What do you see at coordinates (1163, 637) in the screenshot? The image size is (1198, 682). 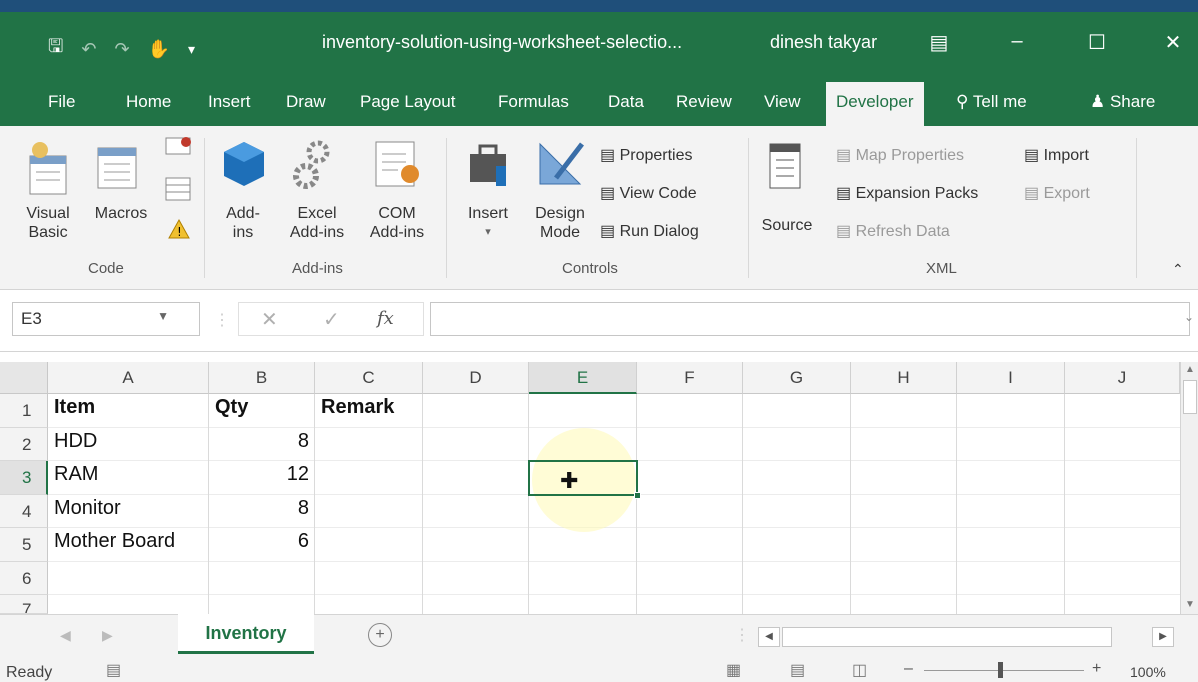 I see `scroll-right-icon: ▶` at bounding box center [1163, 637].